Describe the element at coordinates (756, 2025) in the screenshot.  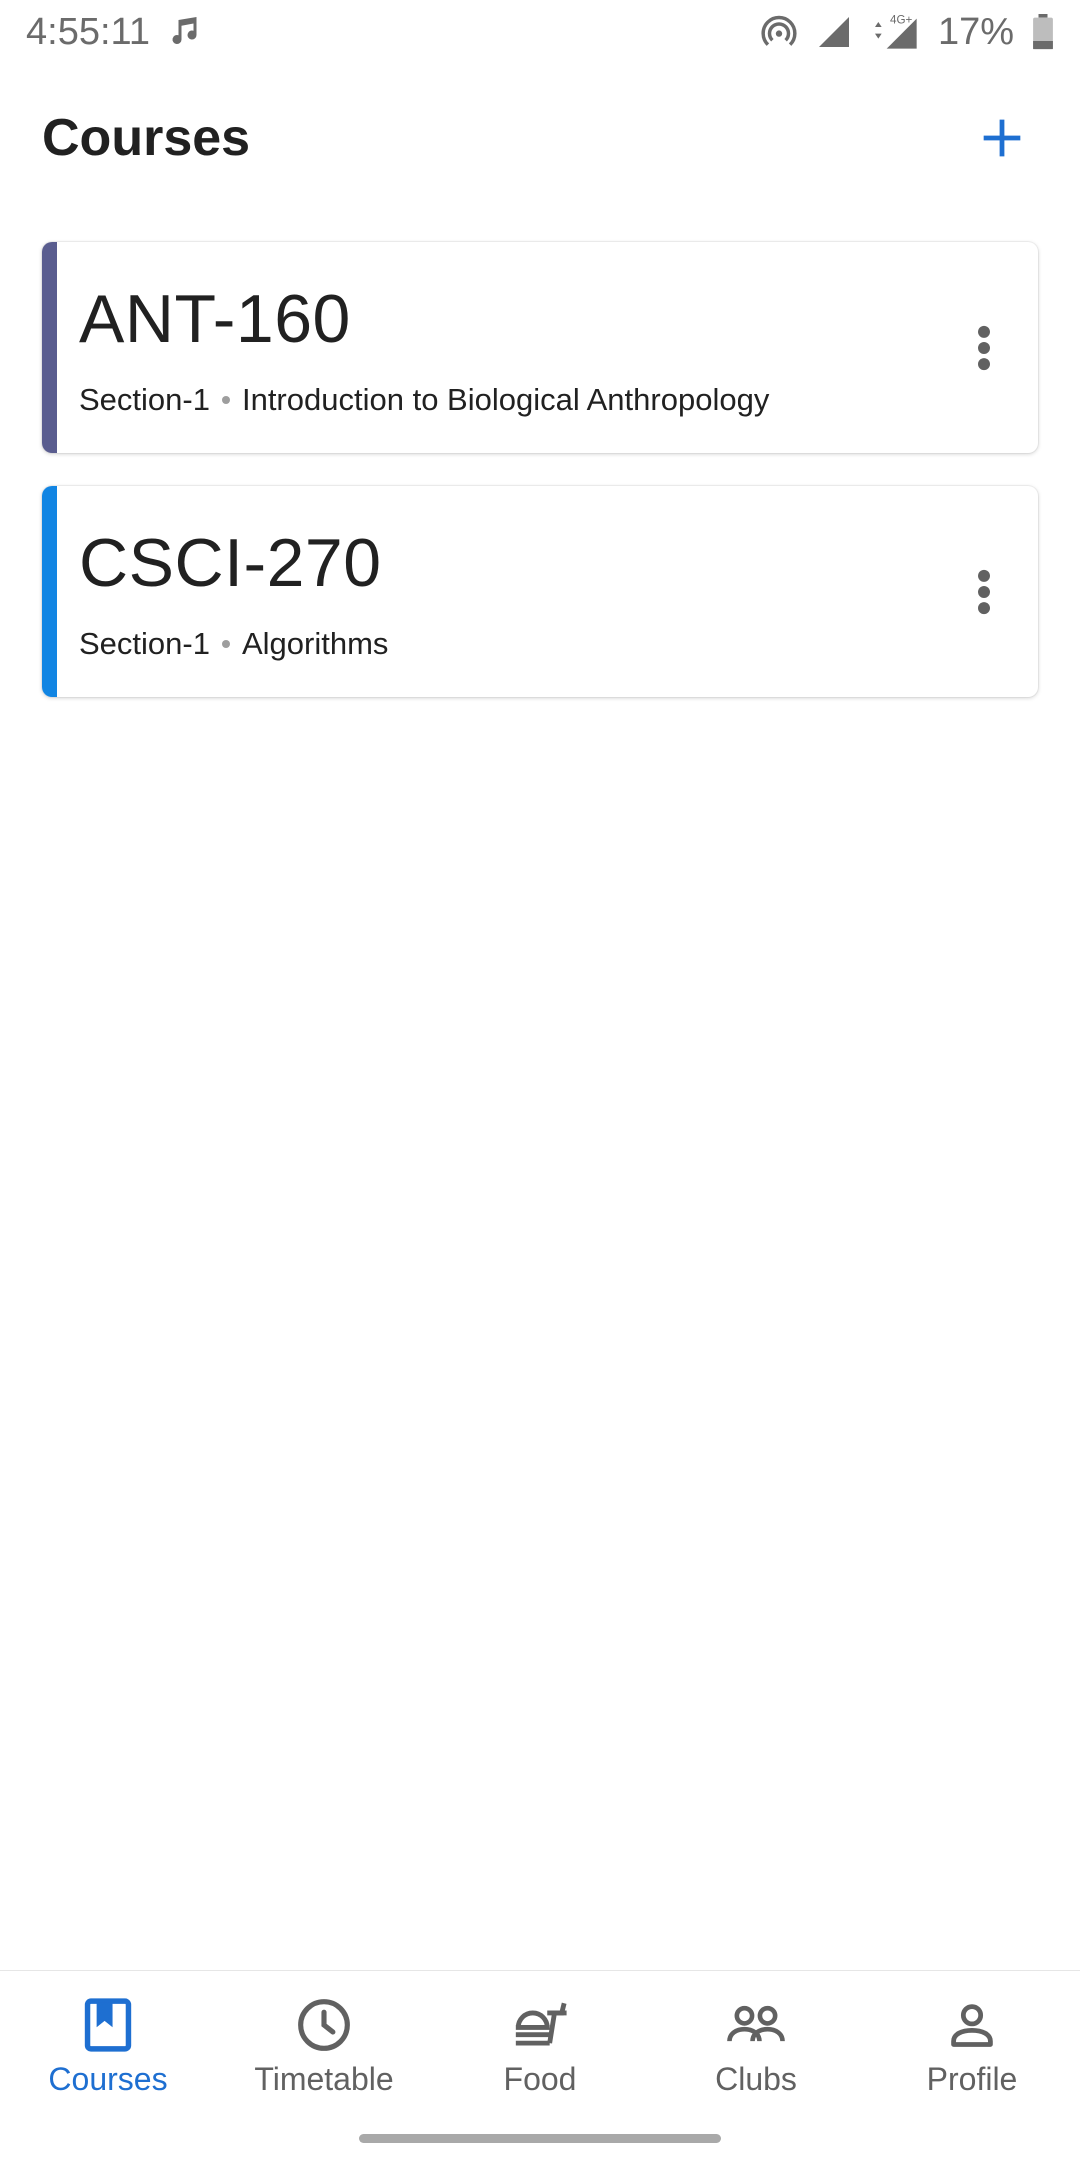
I see `group-icon` at that location.